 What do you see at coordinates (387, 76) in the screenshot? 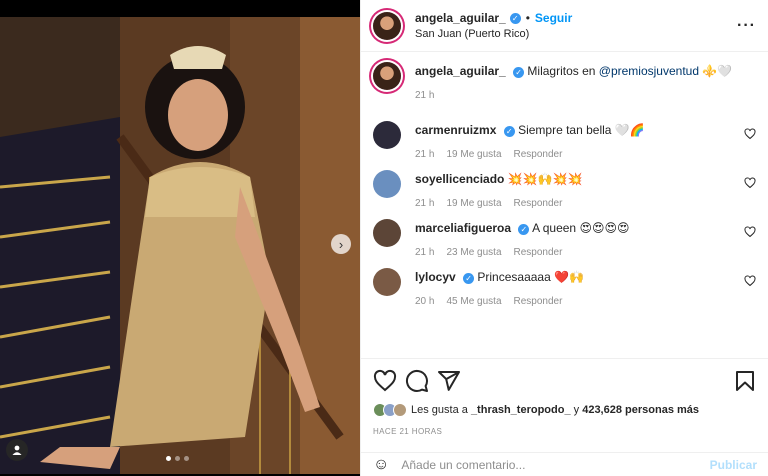
I see `caption-avatar` at bounding box center [387, 76].